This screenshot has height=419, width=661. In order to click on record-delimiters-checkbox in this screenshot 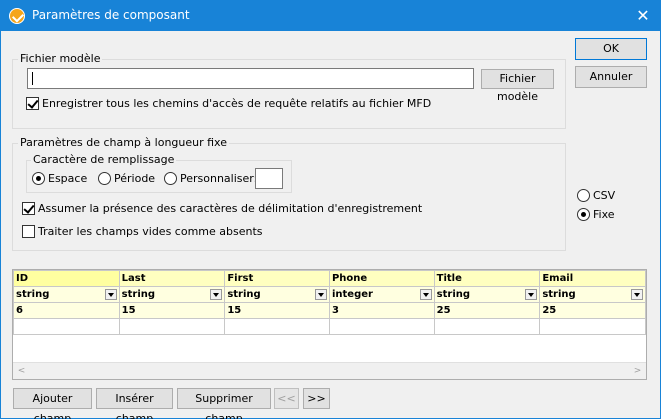, I will do `click(28, 208)`.